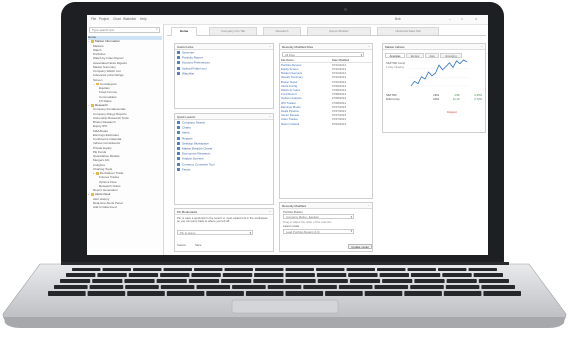  What do you see at coordinates (305, 124) in the screenshot?
I see `file-name-link: Macro Outlook` at bounding box center [305, 124].